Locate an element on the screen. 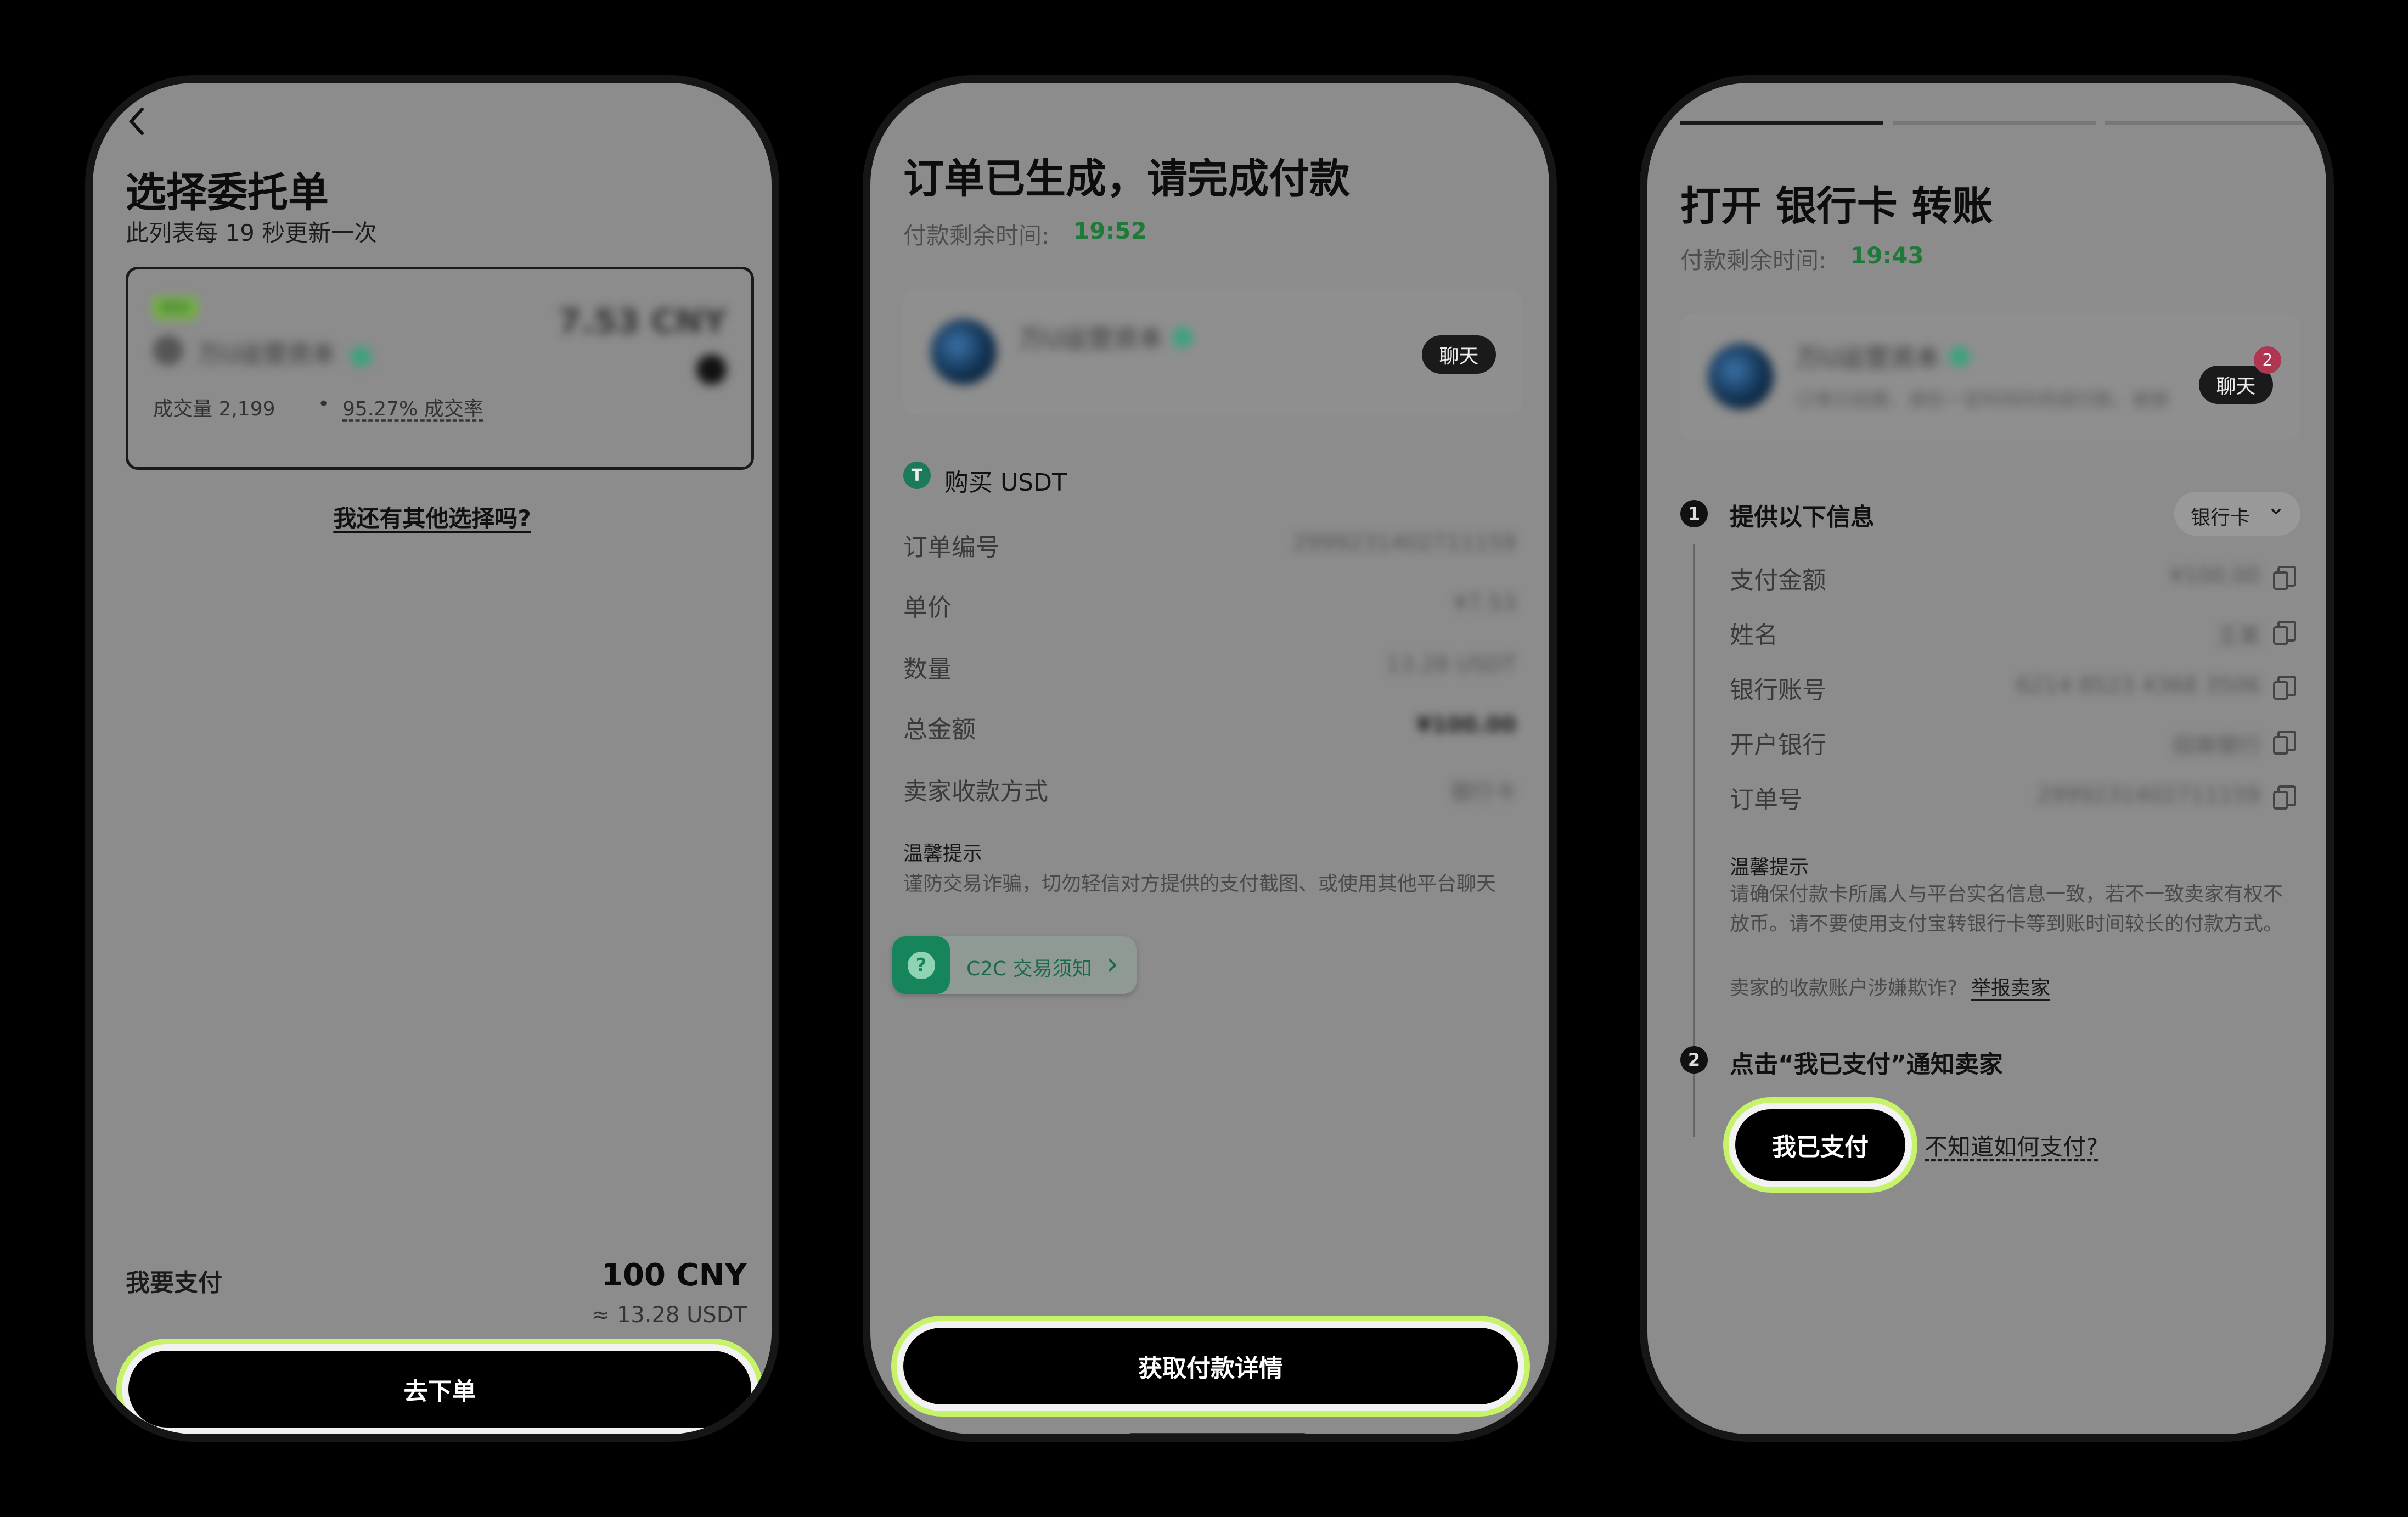 This screenshot has width=2408, height=1517. row-value-bank: 招商银行 is located at coordinates (2216, 746).